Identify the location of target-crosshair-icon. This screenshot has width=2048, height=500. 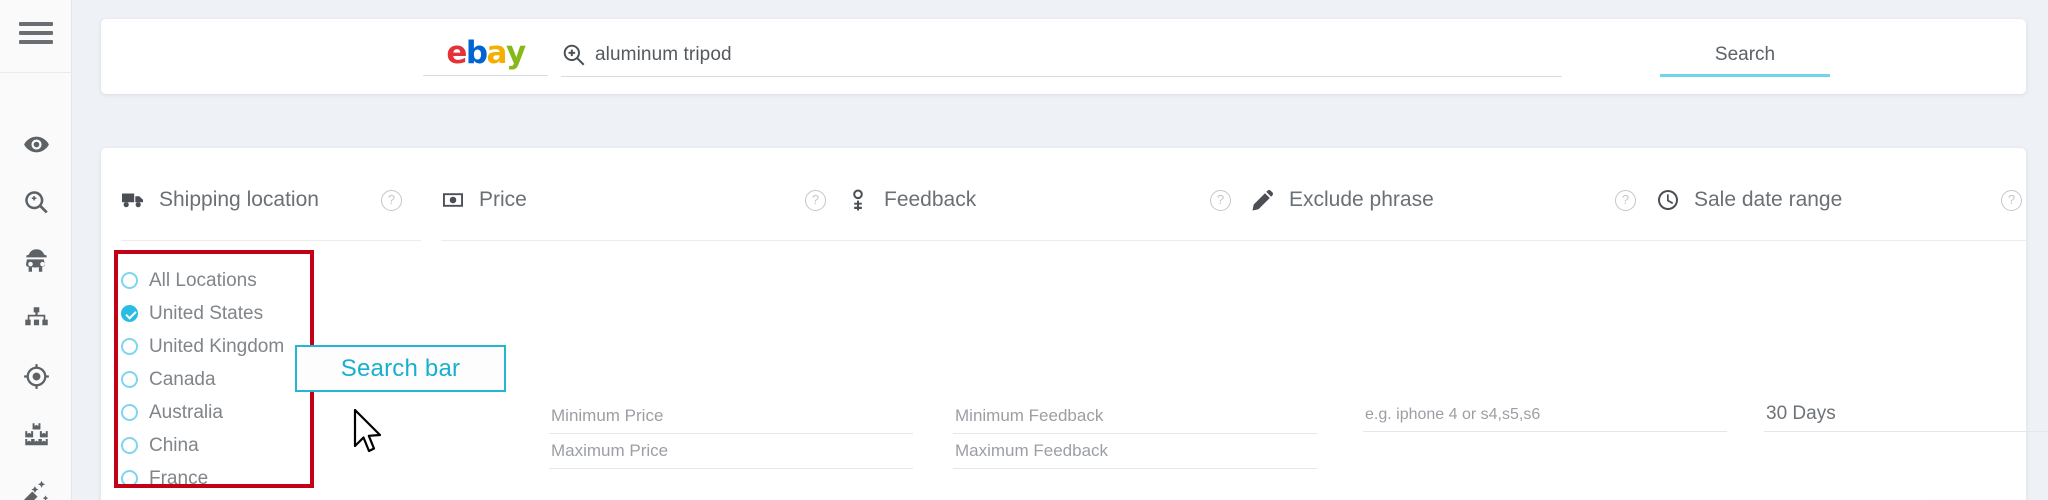
(36, 379).